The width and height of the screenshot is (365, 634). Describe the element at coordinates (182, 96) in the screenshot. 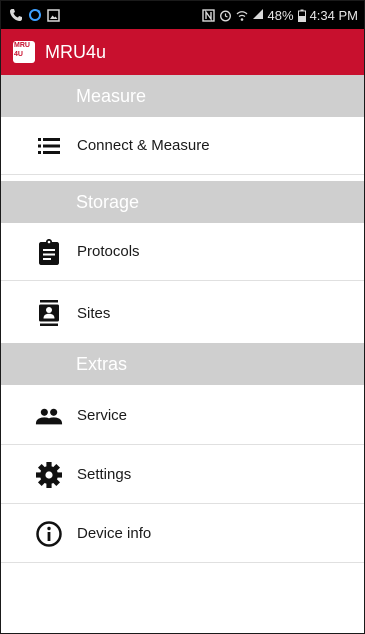

I see `section-header-measure: Measure` at that location.